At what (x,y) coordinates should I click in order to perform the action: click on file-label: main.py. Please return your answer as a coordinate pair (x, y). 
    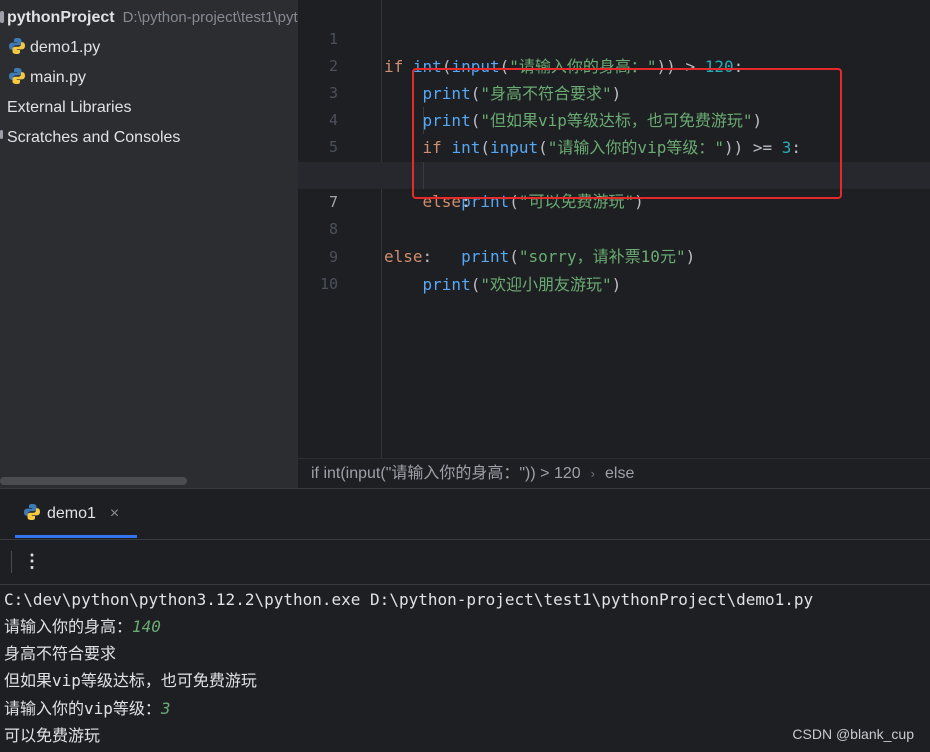
    Looking at the image, I should click on (58, 77).